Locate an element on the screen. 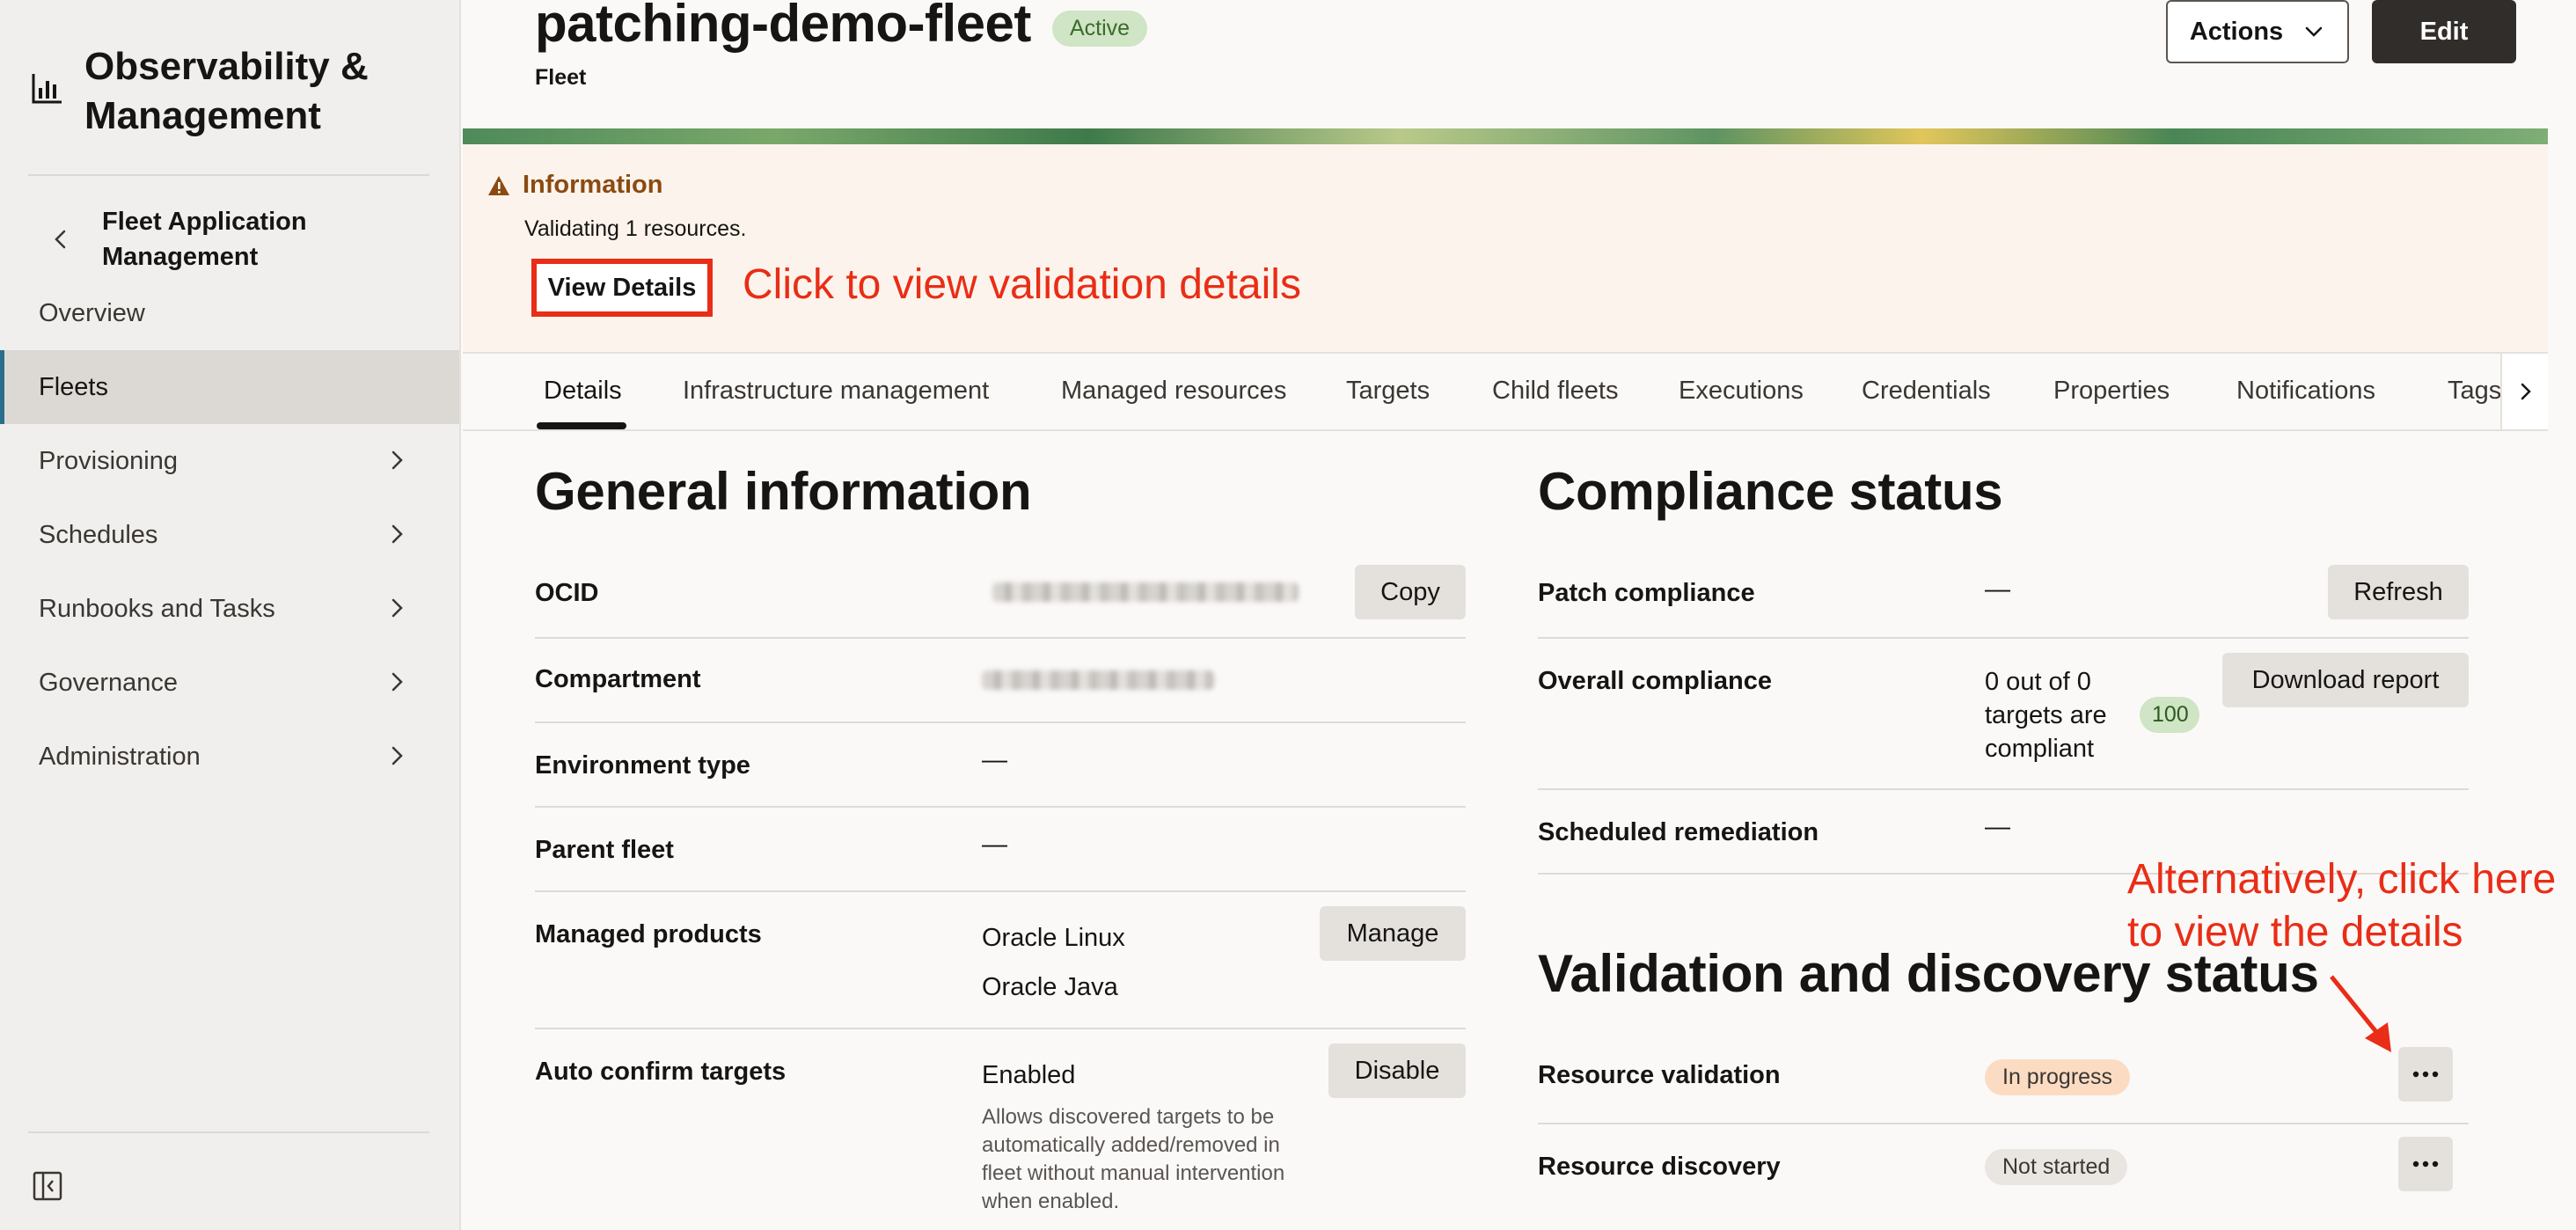  resource-discovery-more-button is located at coordinates (2425, 1164).